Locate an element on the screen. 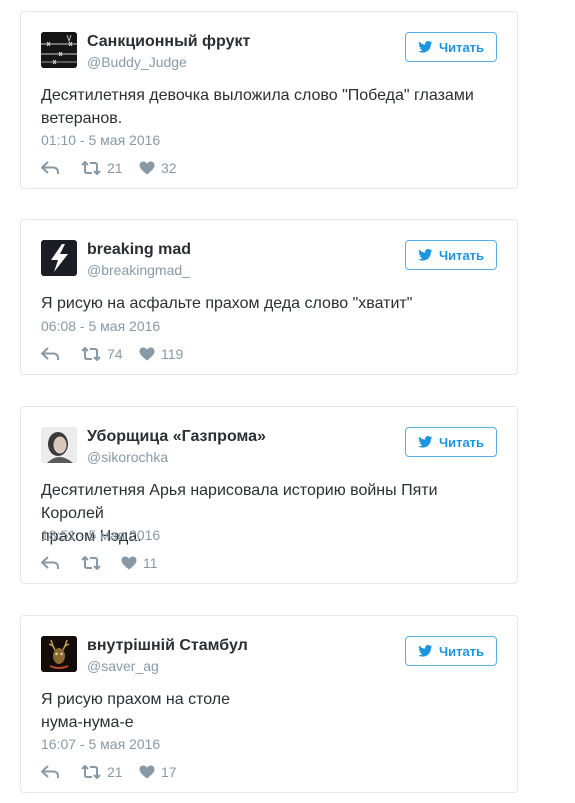 The height and width of the screenshot is (803, 575). like-button: 119 is located at coordinates (161, 354).